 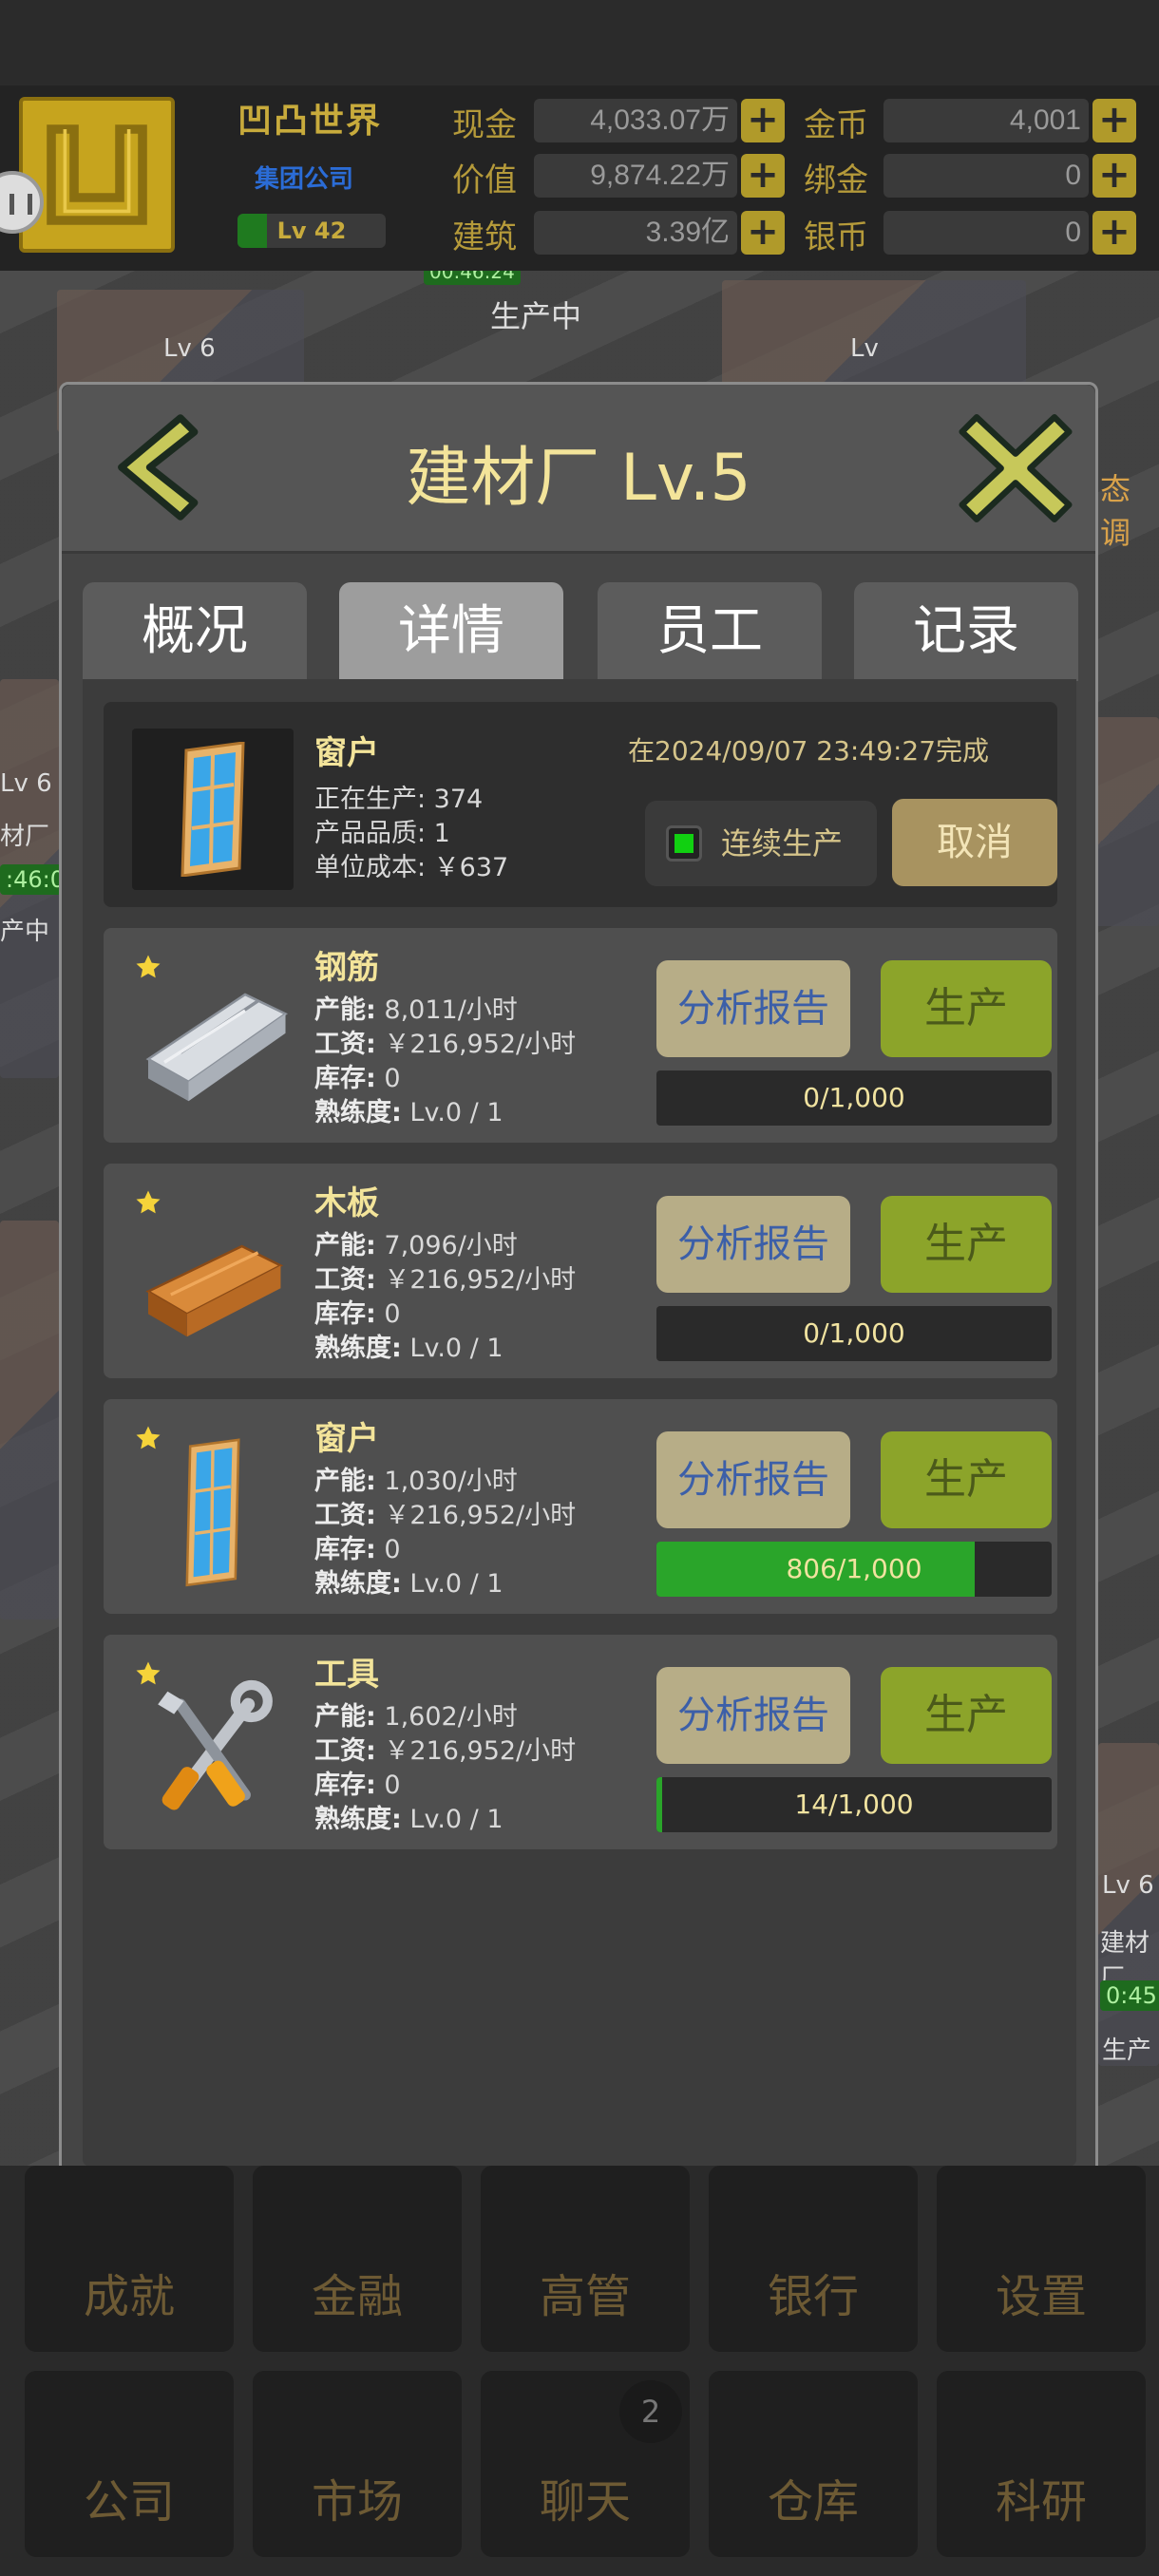 What do you see at coordinates (416, 1478) in the screenshot?
I see `product-capacity: 产能: 1,030/小时` at bounding box center [416, 1478].